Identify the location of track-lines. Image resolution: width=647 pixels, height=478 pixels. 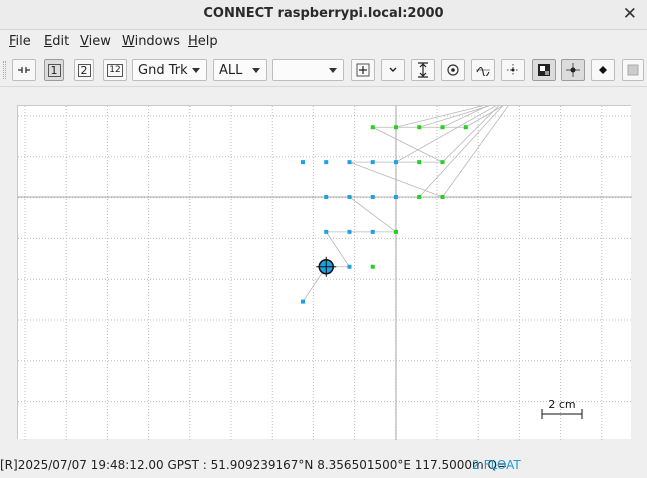
(405, 204).